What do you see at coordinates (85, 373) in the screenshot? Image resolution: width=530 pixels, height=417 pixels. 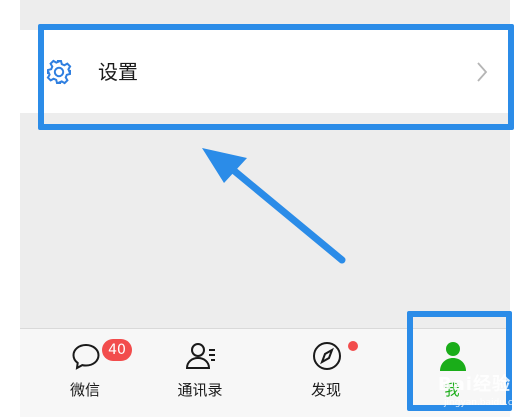 I see `tab-wechat: 40 微信` at bounding box center [85, 373].